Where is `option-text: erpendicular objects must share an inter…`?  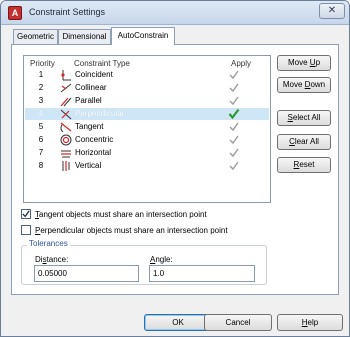 option-text: erpendicular objects must share an inter… is located at coordinates (134, 230).